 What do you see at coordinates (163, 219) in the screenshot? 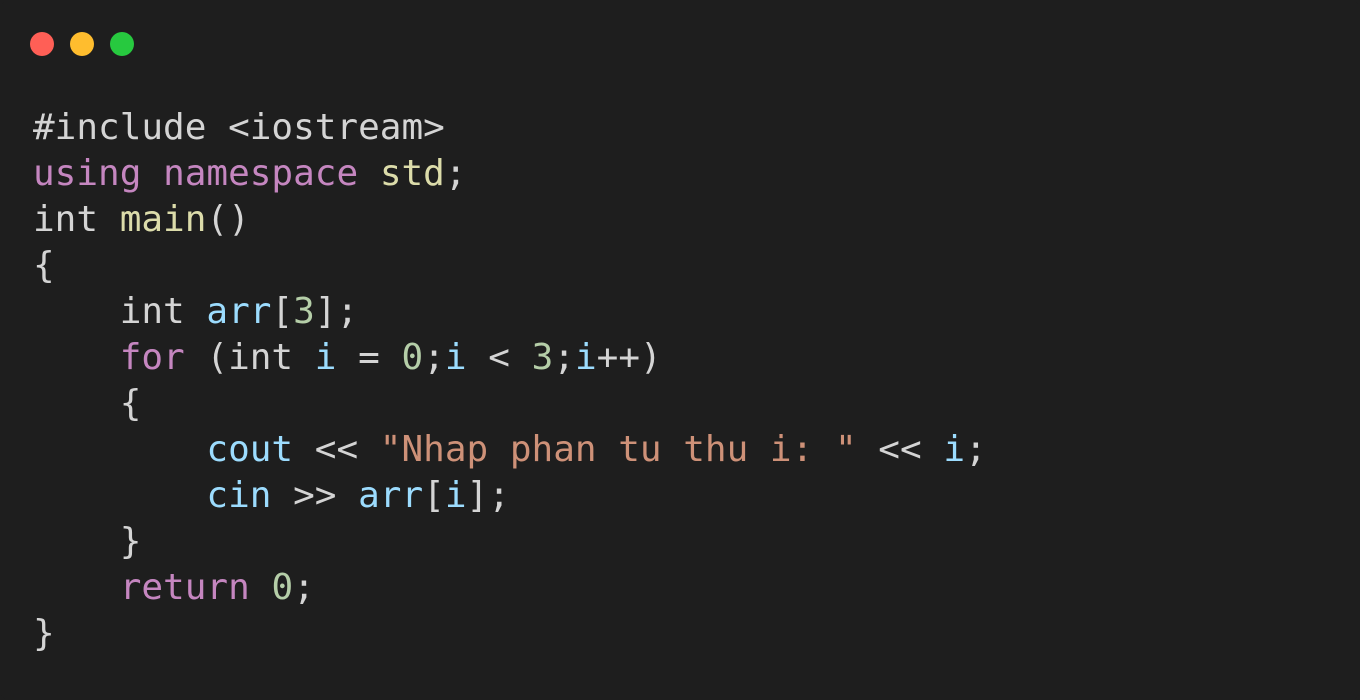
I see `code-token: main` at bounding box center [163, 219].